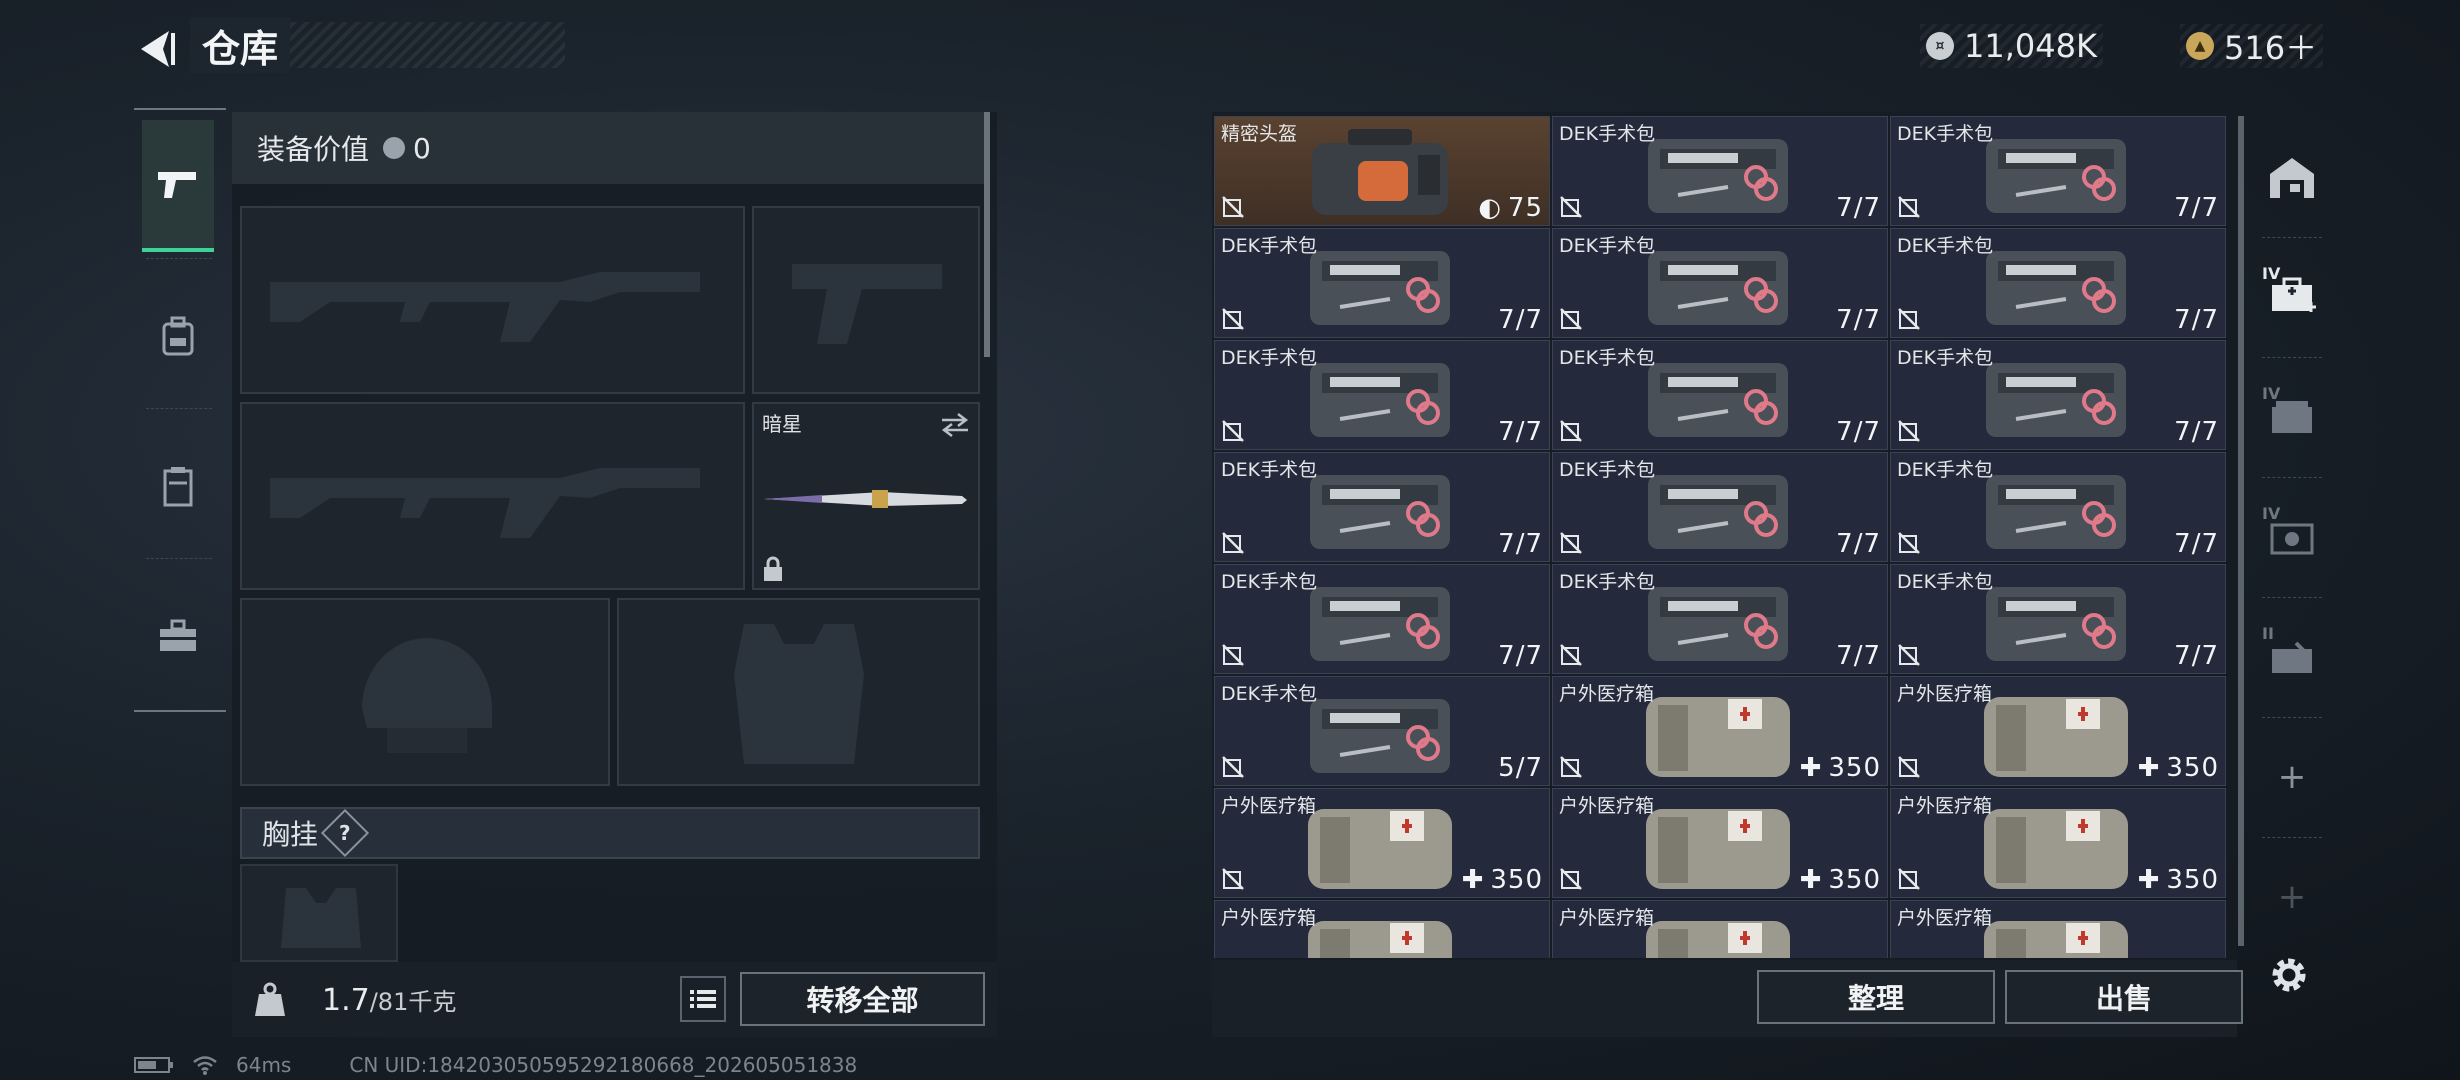  Describe the element at coordinates (413, 1002) in the screenshot. I see `weight-max: /81千克` at that location.